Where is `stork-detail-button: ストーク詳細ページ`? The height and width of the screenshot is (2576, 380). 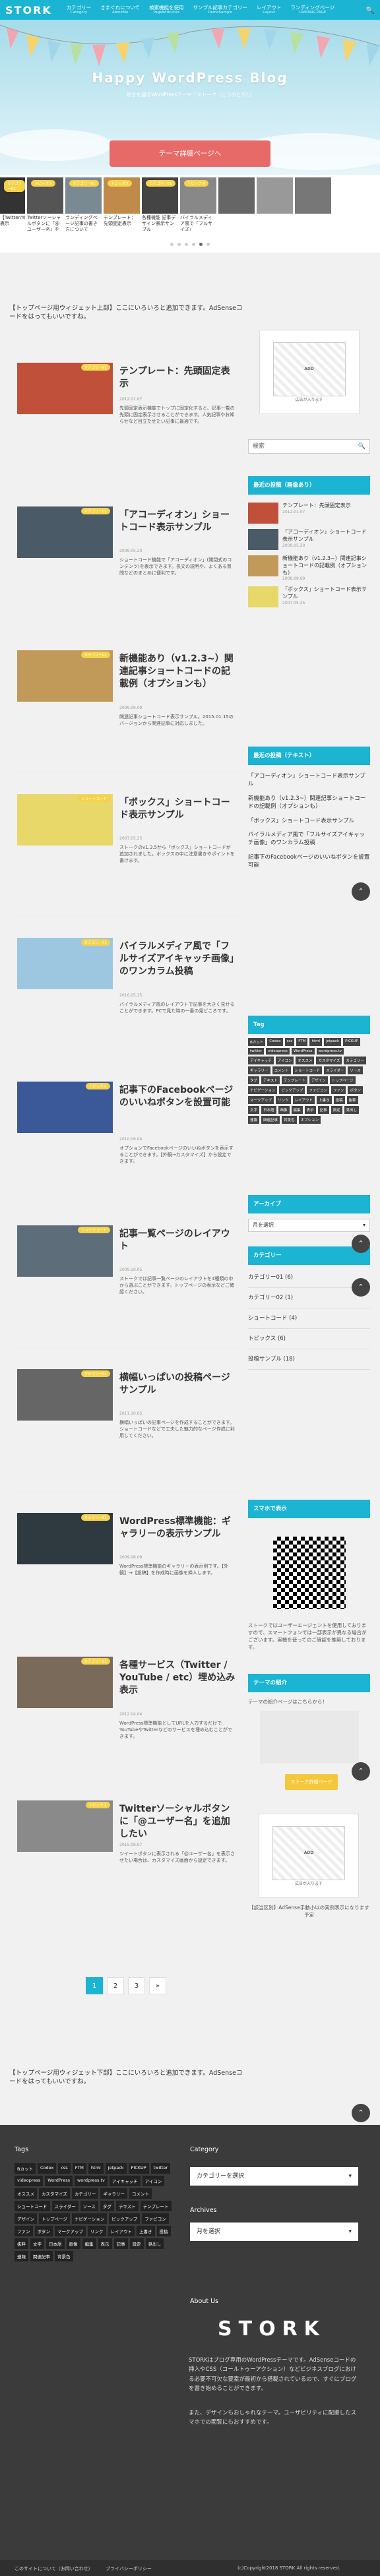 stork-detail-button: ストーク詳細ページ is located at coordinates (311, 1782).